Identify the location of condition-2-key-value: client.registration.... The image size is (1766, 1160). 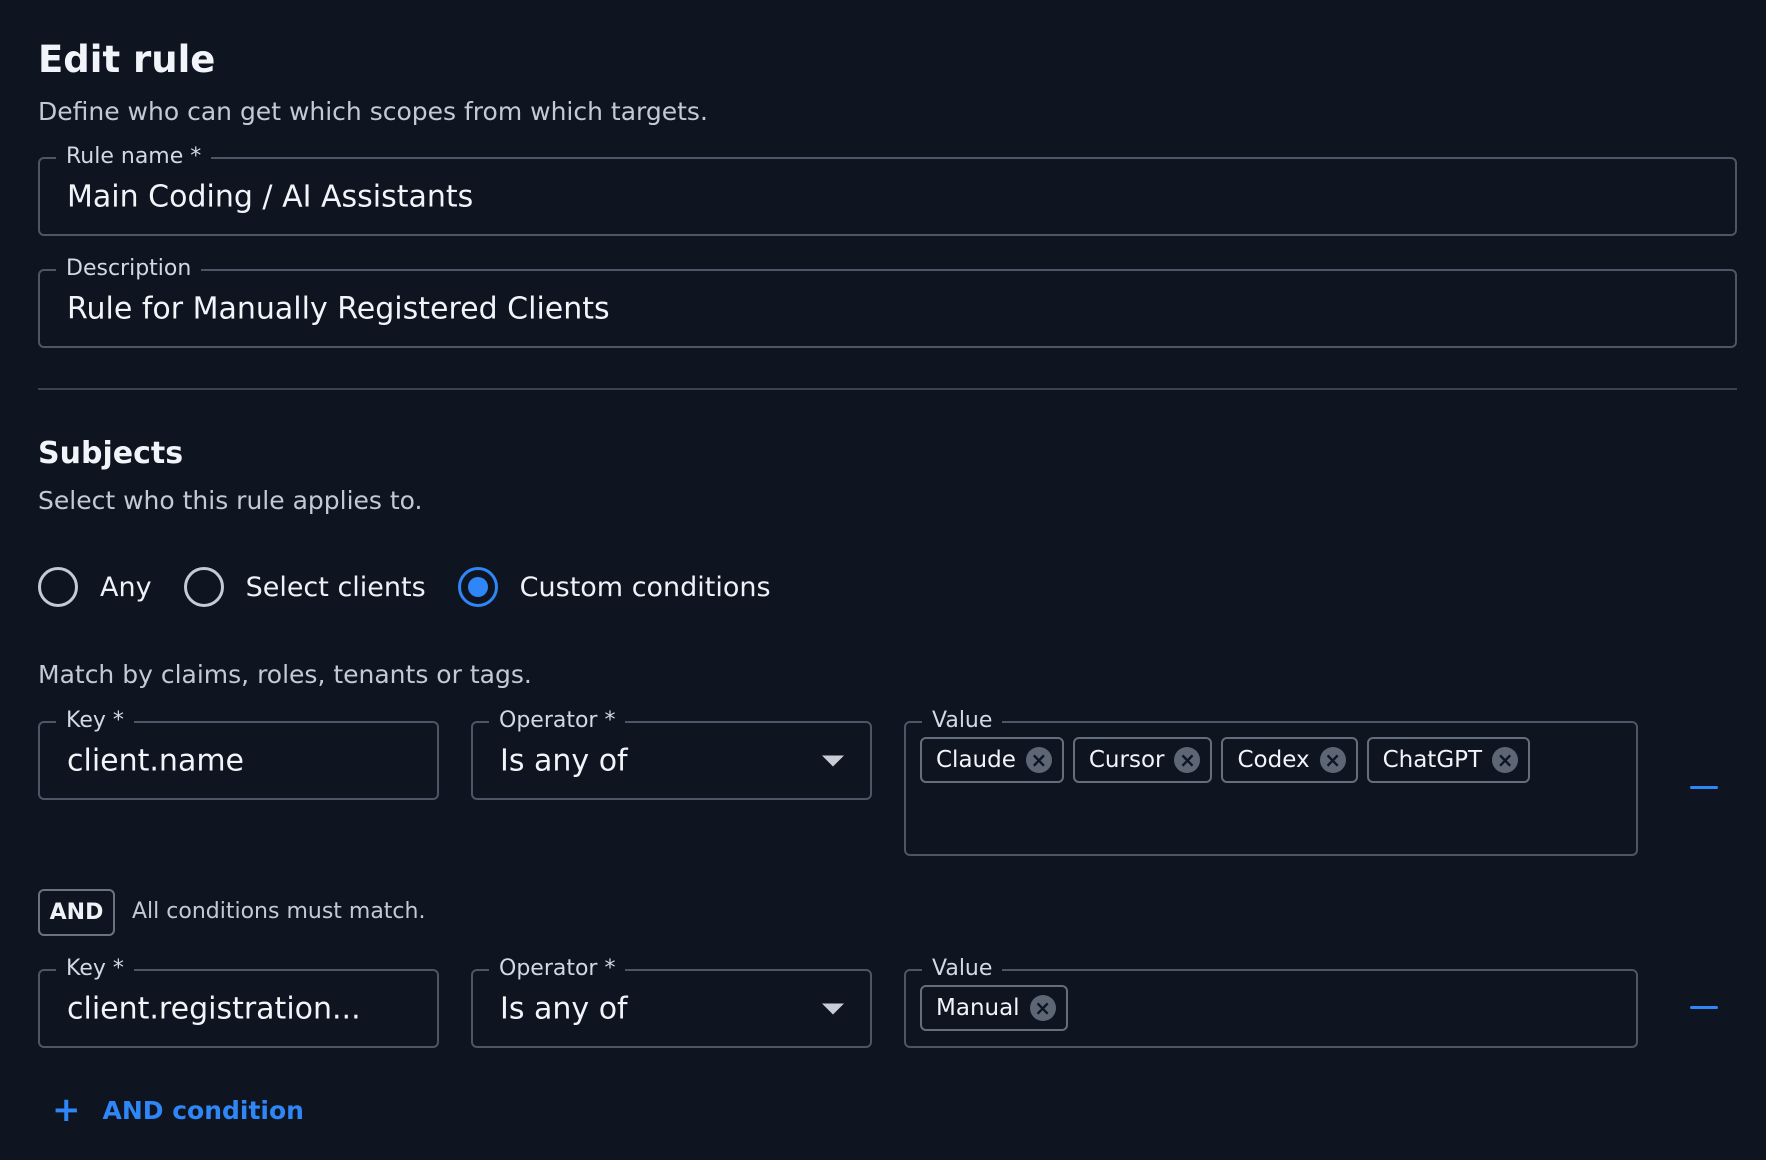
(214, 1008).